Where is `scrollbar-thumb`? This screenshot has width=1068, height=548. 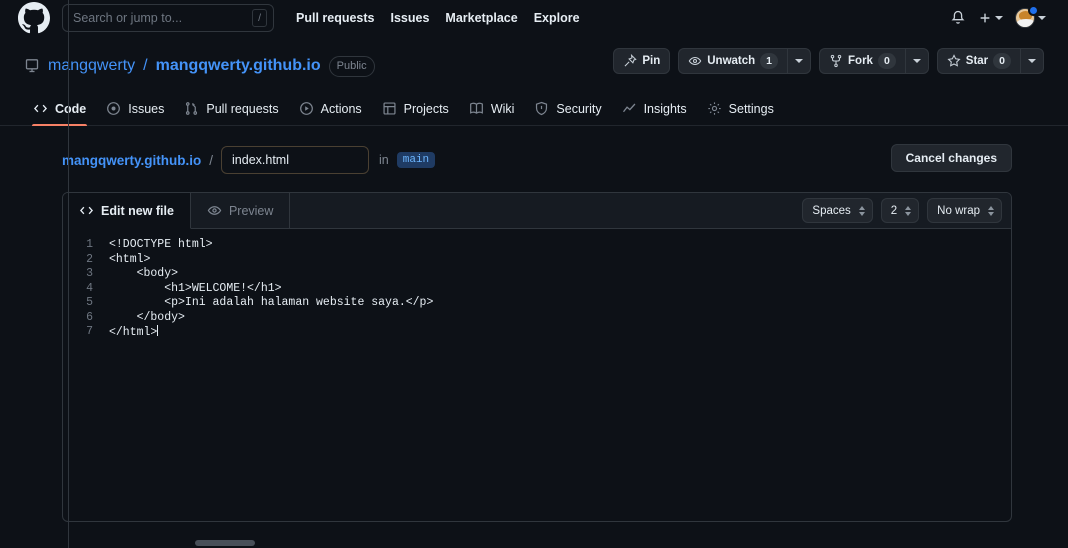 scrollbar-thumb is located at coordinates (225, 543).